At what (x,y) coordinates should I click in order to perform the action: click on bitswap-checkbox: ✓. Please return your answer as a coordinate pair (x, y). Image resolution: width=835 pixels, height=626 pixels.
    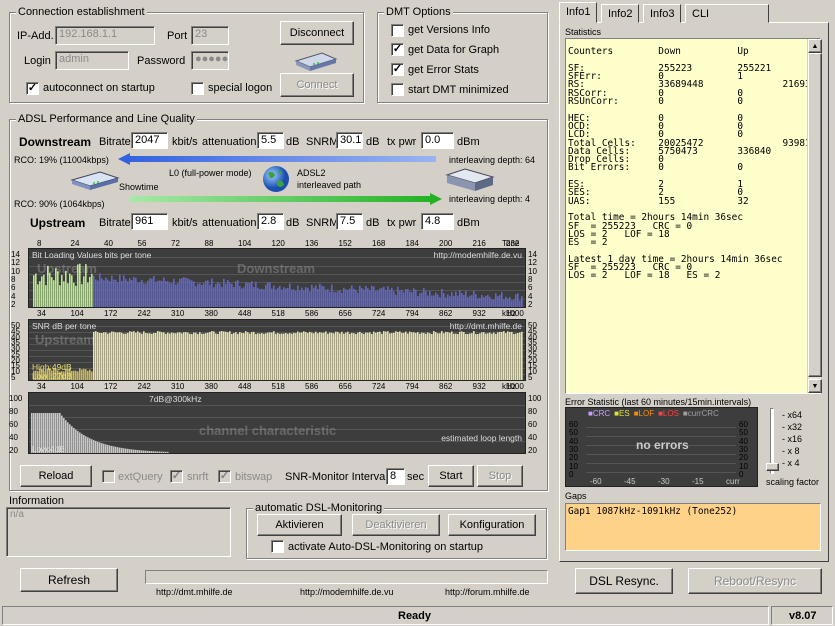
    Looking at the image, I should click on (224, 476).